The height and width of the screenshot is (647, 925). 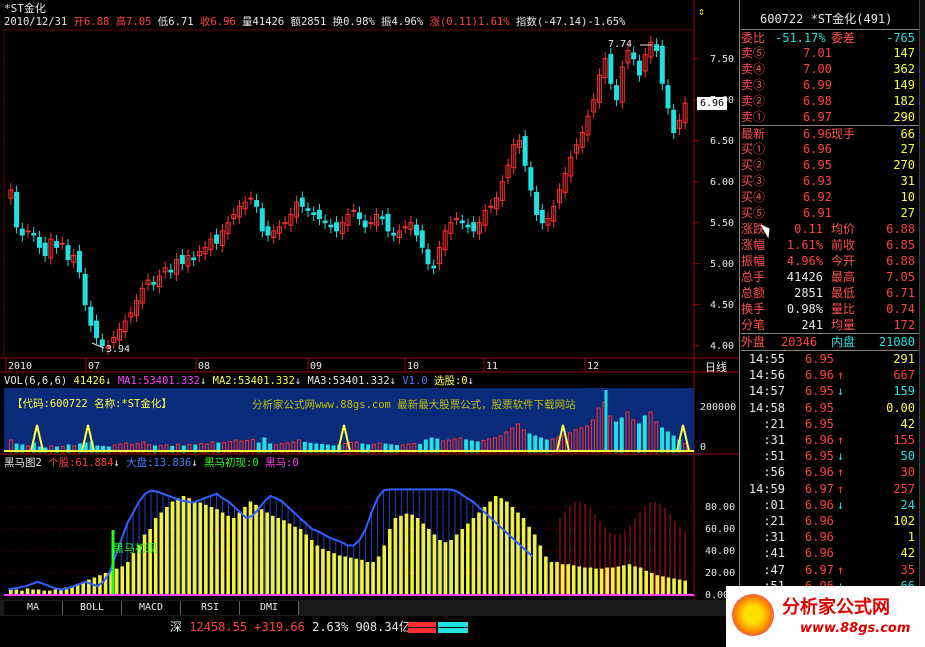 What do you see at coordinates (817, 213) in the screenshot?
I see `bid-price: 6.91` at bounding box center [817, 213].